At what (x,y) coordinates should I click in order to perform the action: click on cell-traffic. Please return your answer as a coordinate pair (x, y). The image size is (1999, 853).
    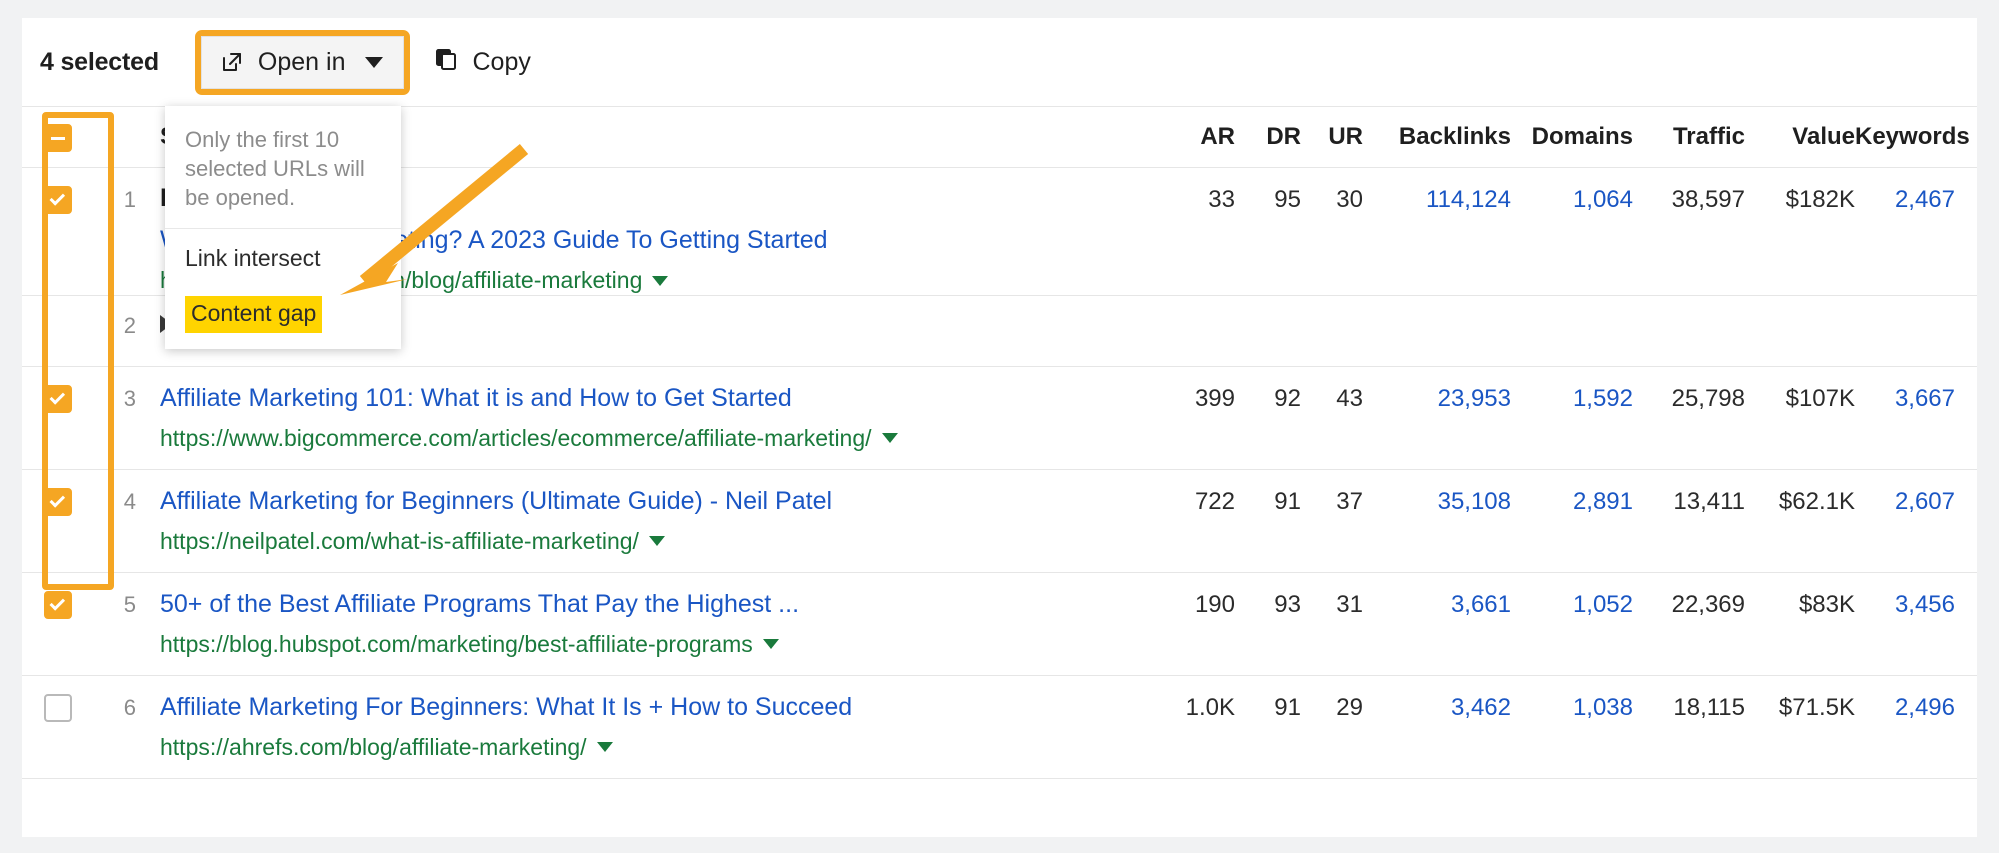
    Looking at the image, I should click on (1689, 311).